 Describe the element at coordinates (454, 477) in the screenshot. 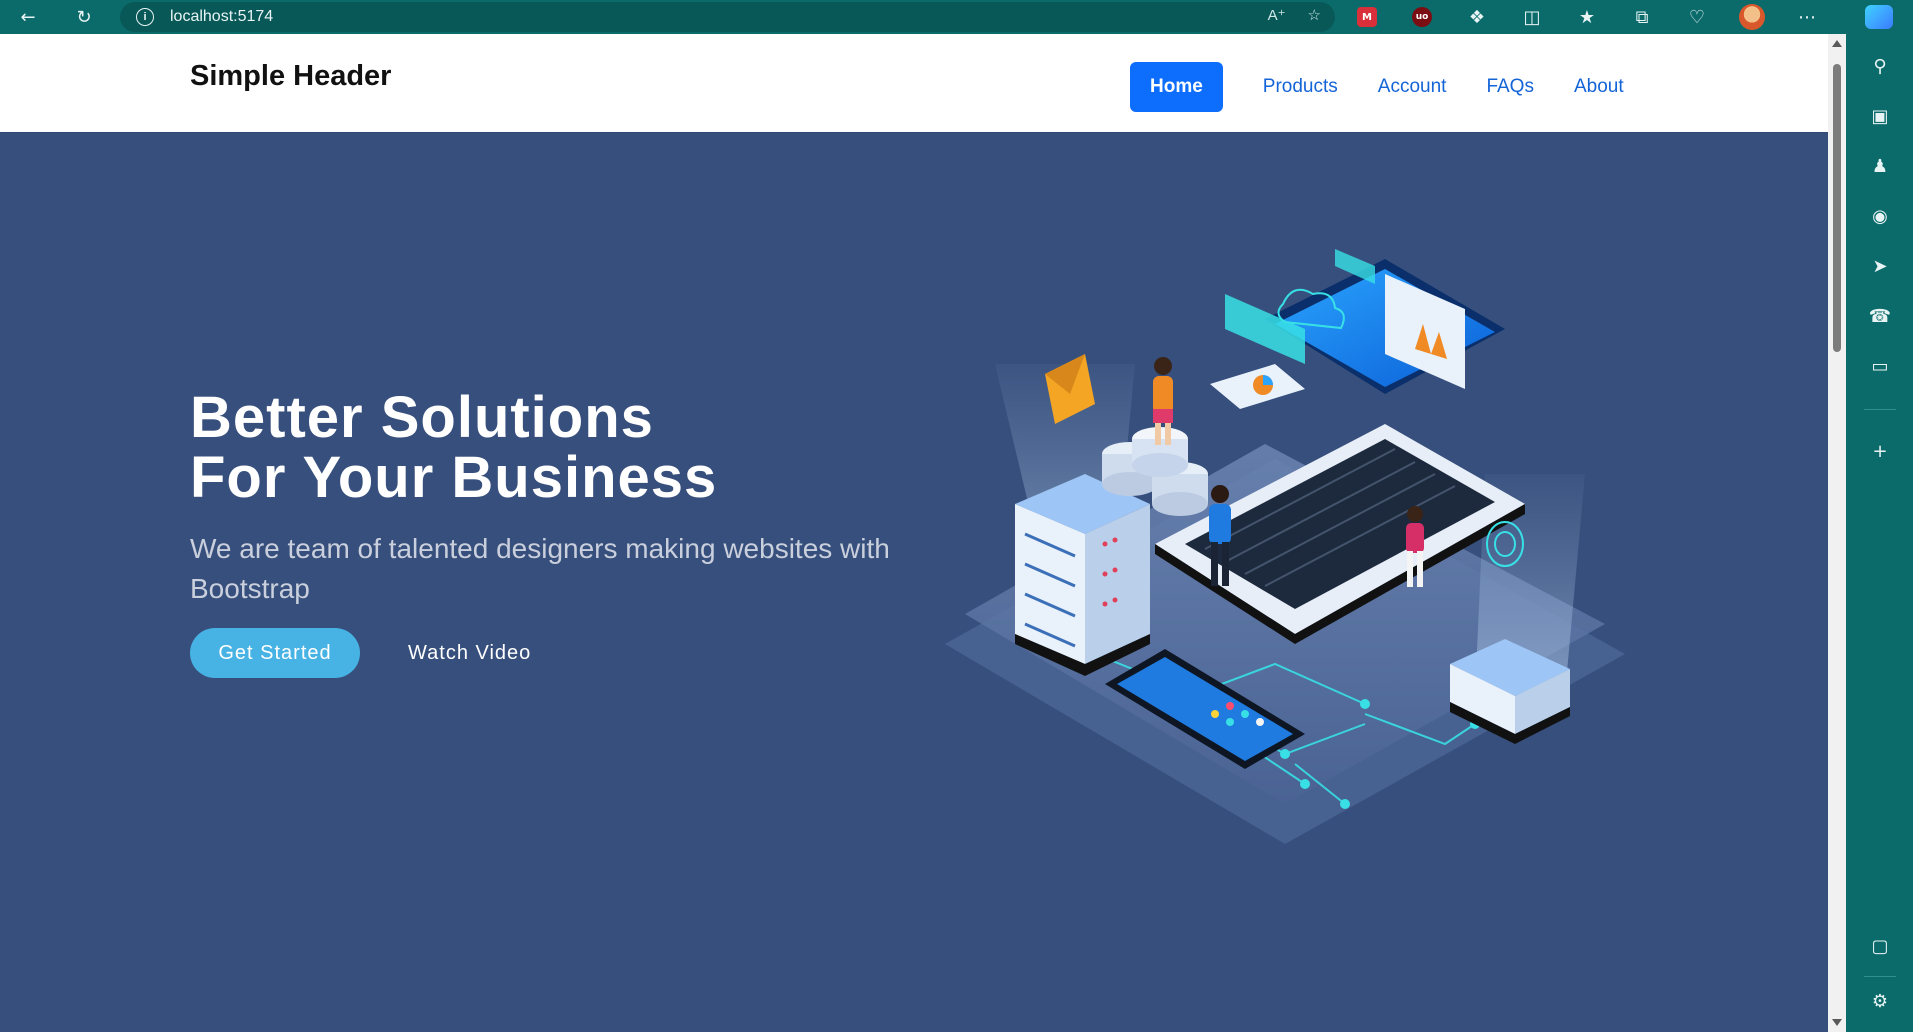

I see `hero-title-line2: For Your Business` at that location.